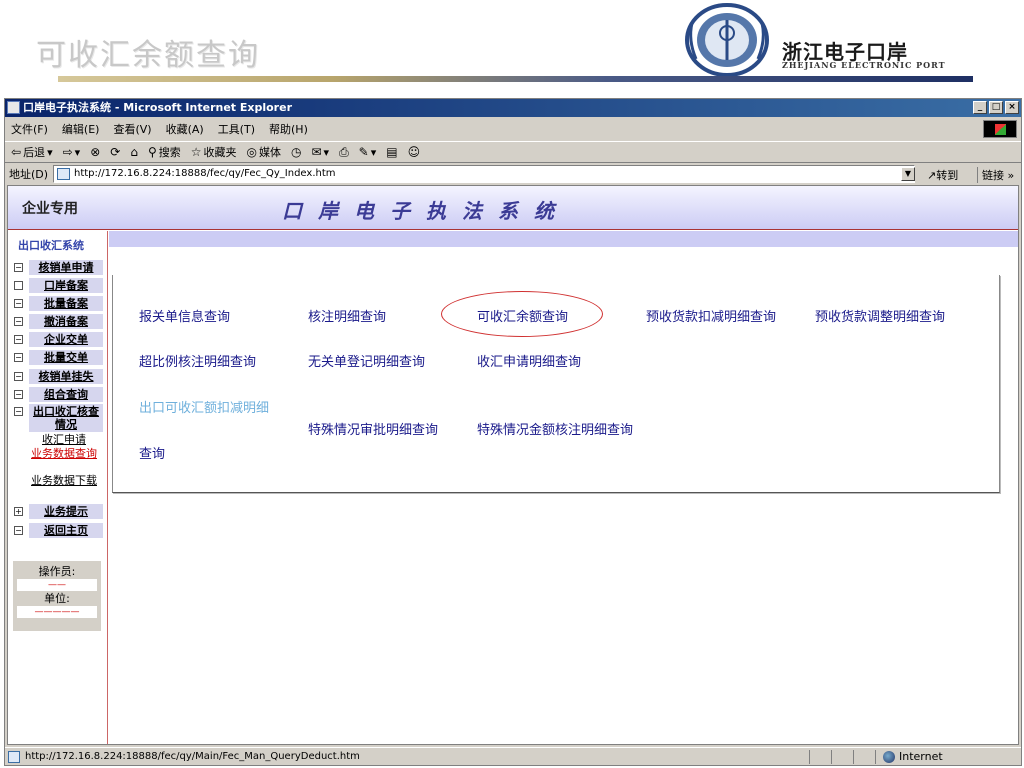 This screenshot has width=1024, height=768. I want to click on query-link: 出口可收汇额扣减明细, so click(204, 406).